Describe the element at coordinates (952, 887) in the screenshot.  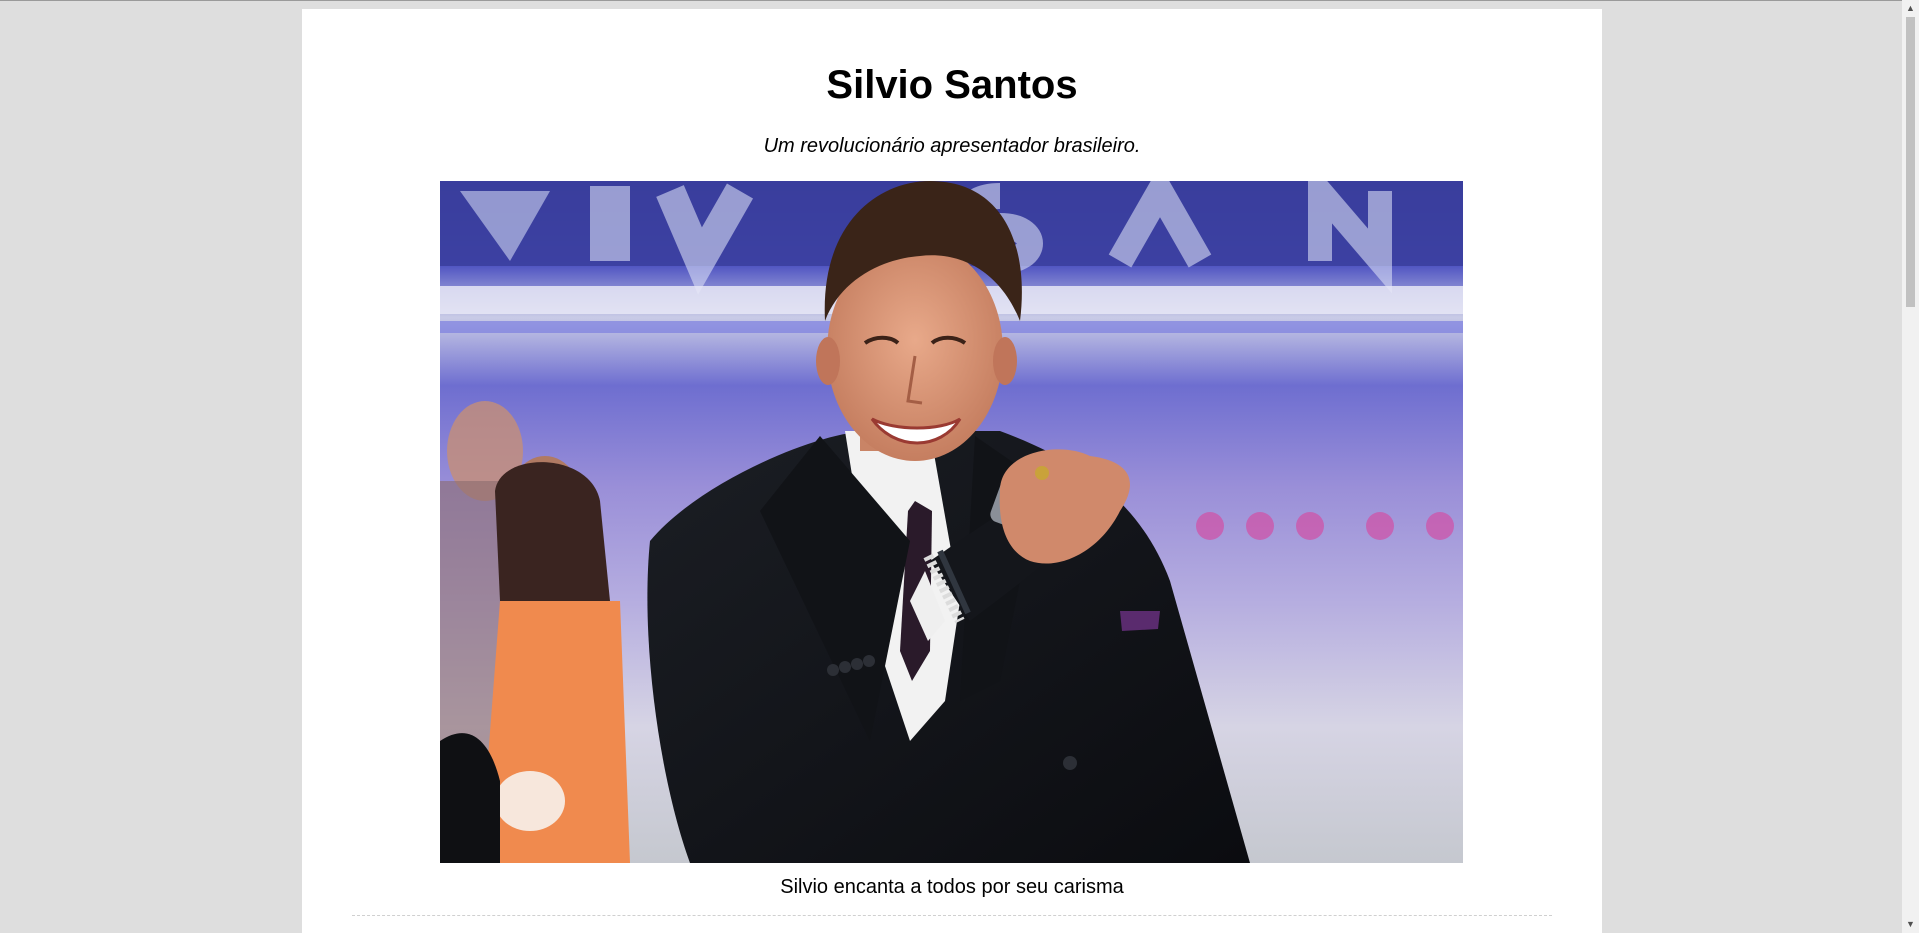
I see `image-caption: Silvio encanta a todos por seu carisma` at that location.